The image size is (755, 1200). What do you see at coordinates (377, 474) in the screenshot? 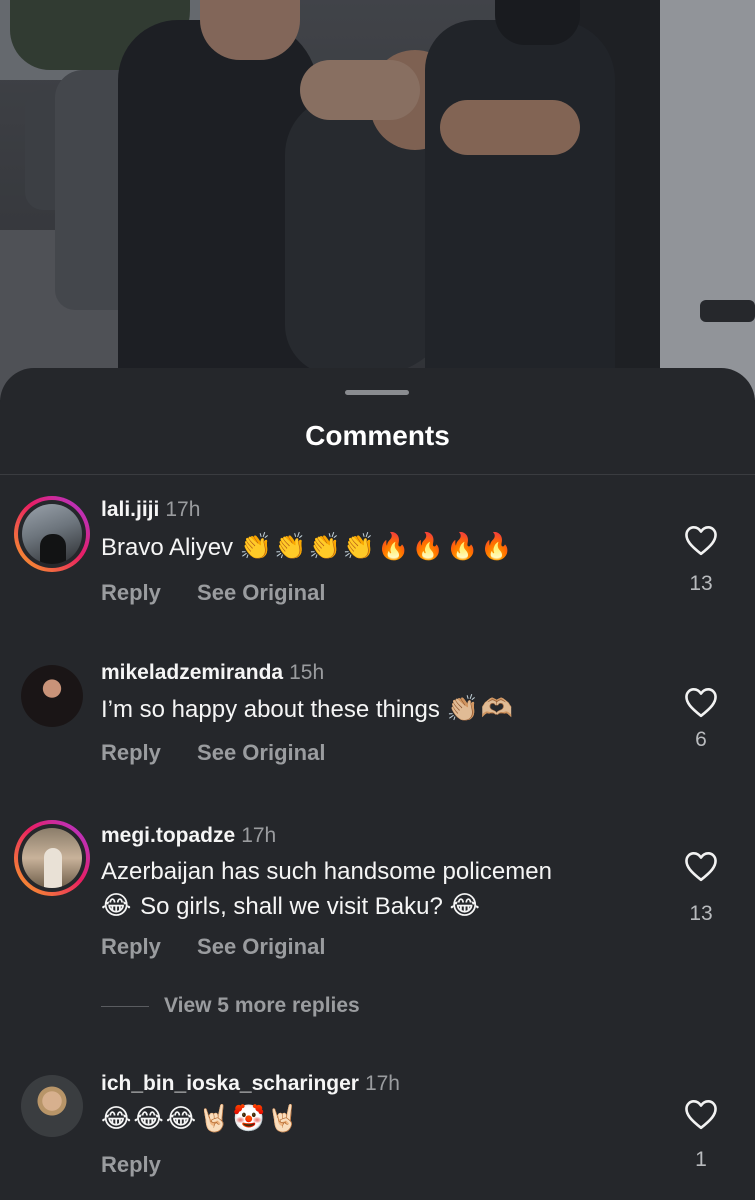
I see `sheet-divider` at bounding box center [377, 474].